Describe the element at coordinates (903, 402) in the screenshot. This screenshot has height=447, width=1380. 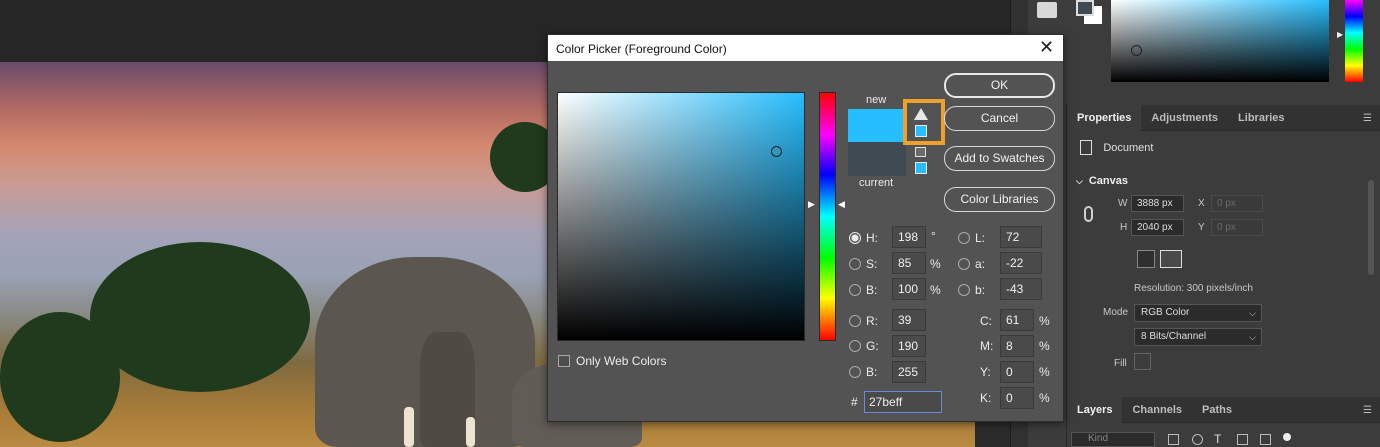
I see `hex-input: 27beff` at that location.